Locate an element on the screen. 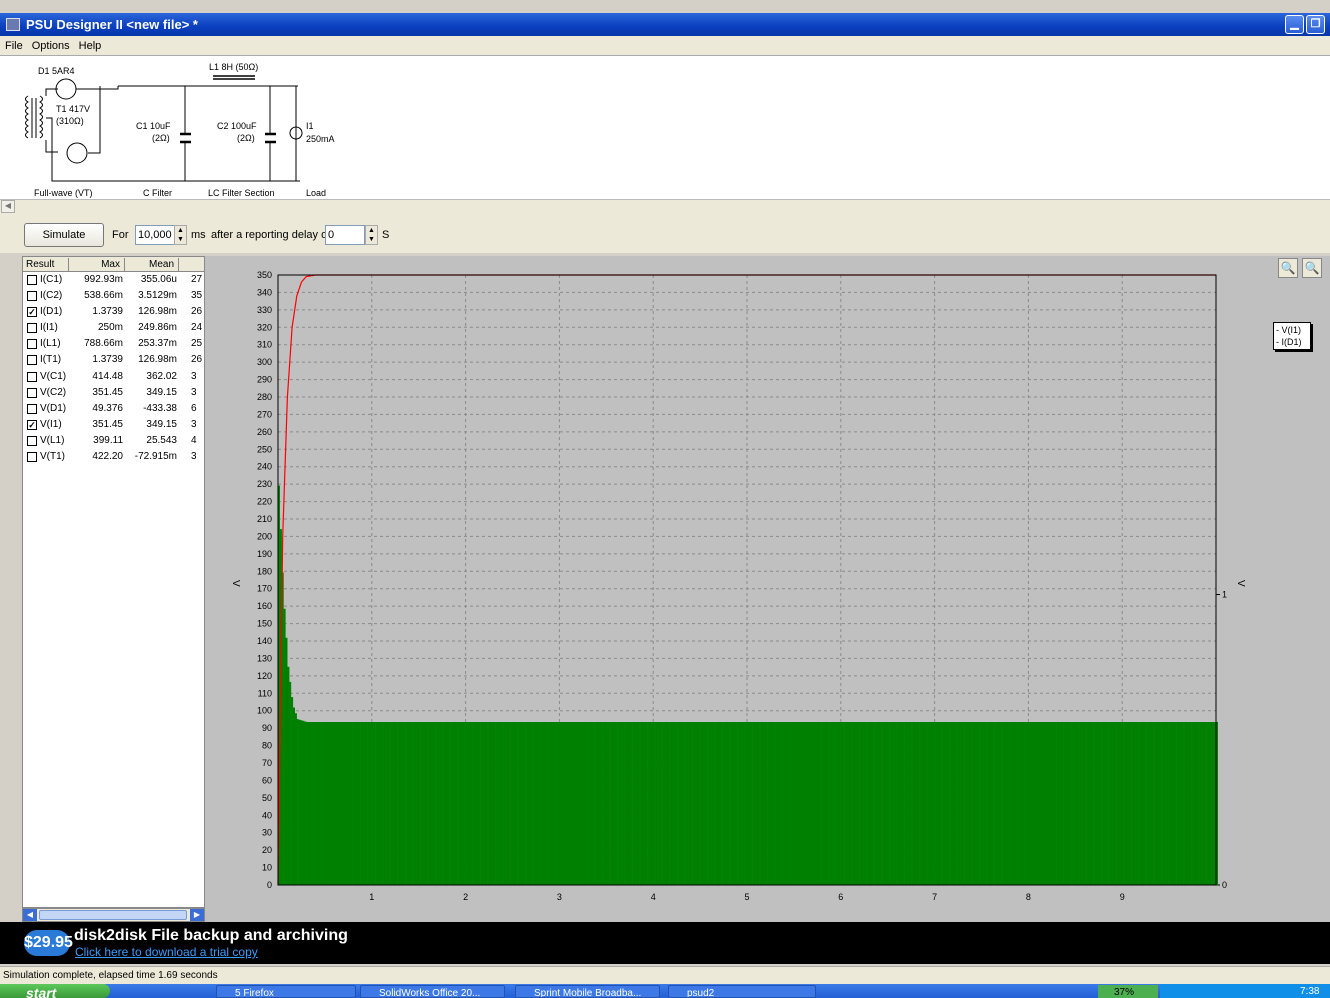 The width and height of the screenshot is (1330, 998). menu-file: File is located at coordinates (13, 46).